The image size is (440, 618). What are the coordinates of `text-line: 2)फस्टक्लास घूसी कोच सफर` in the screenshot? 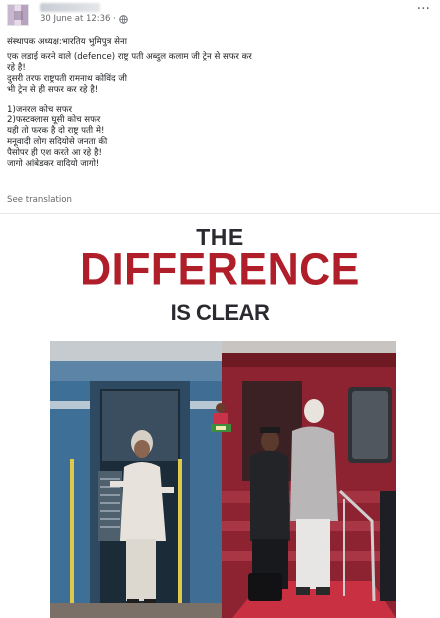 It's located at (54, 120).